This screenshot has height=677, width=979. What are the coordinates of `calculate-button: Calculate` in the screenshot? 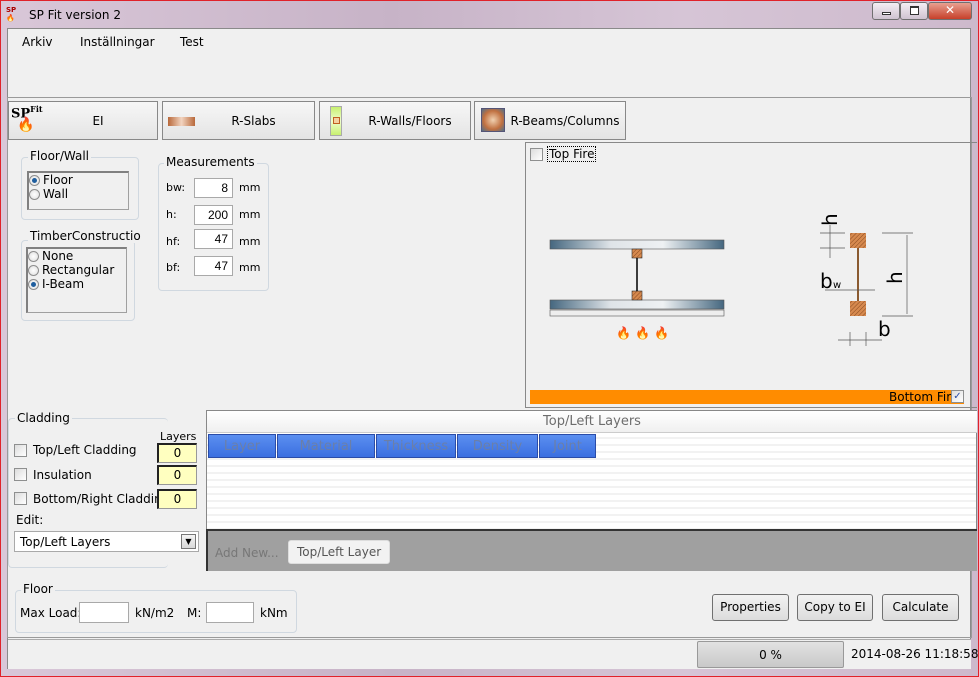 It's located at (920, 607).